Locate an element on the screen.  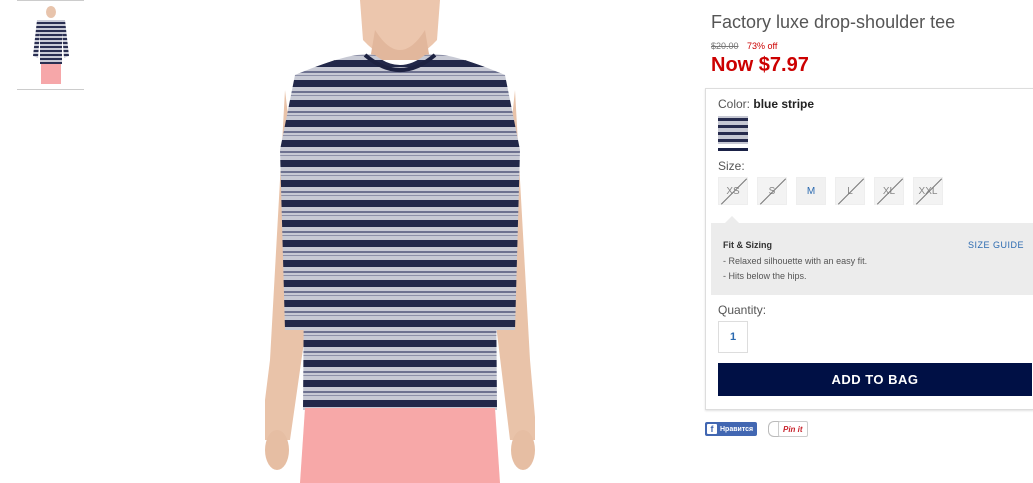
discount-badge: 73% off is located at coordinates (762, 46).